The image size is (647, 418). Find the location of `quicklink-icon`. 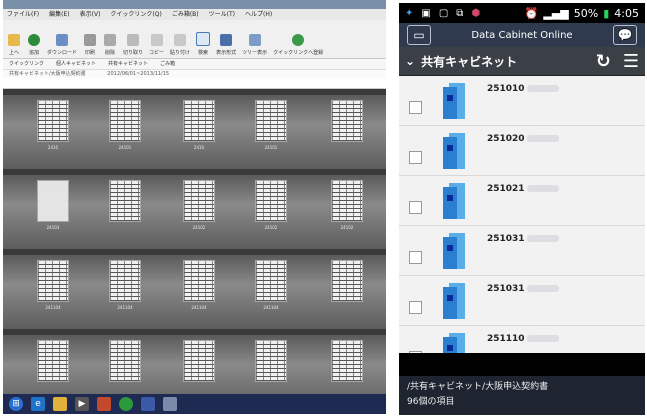

quicklink-icon is located at coordinates (298, 40).